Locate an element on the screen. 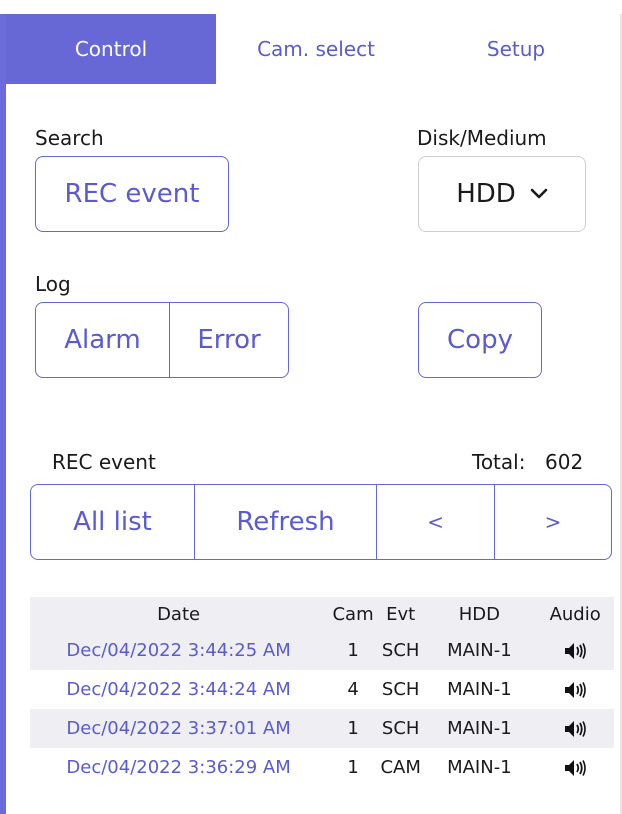 Image resolution: width=622 pixels, height=814 pixels. event-date-link: Dec/04/2022 3:44:25 AM is located at coordinates (179, 650).